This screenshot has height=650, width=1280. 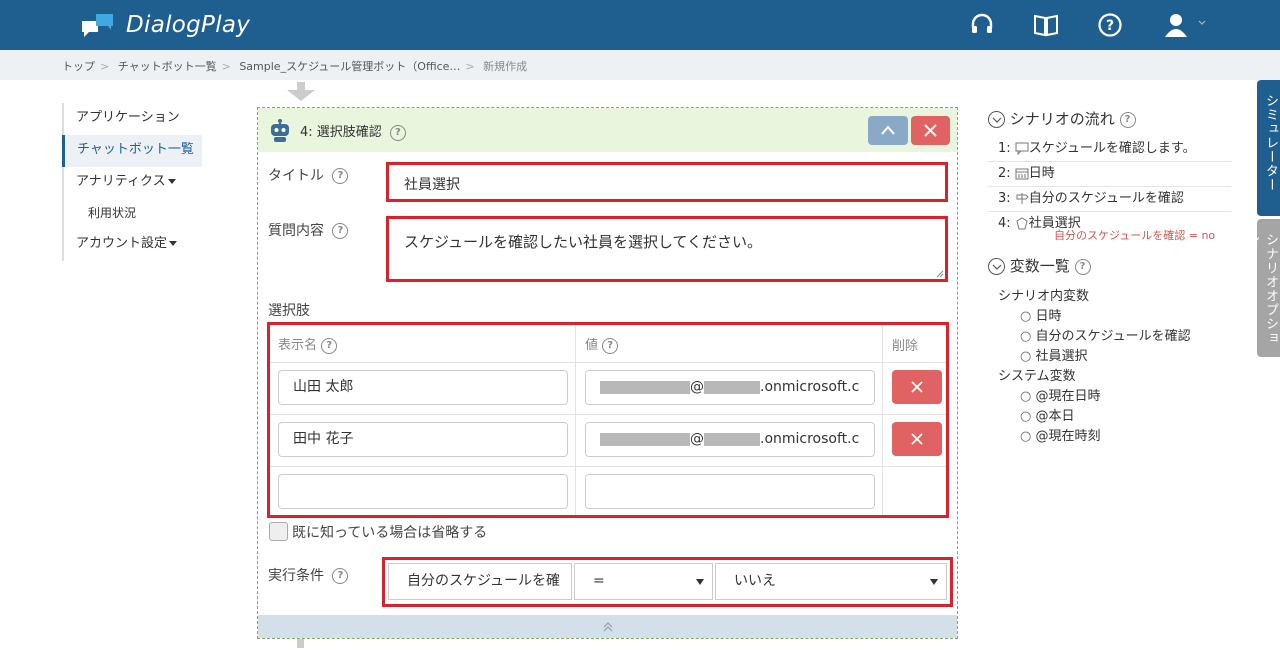 I want to click on condition-operator-value: =, so click(x=599, y=581).